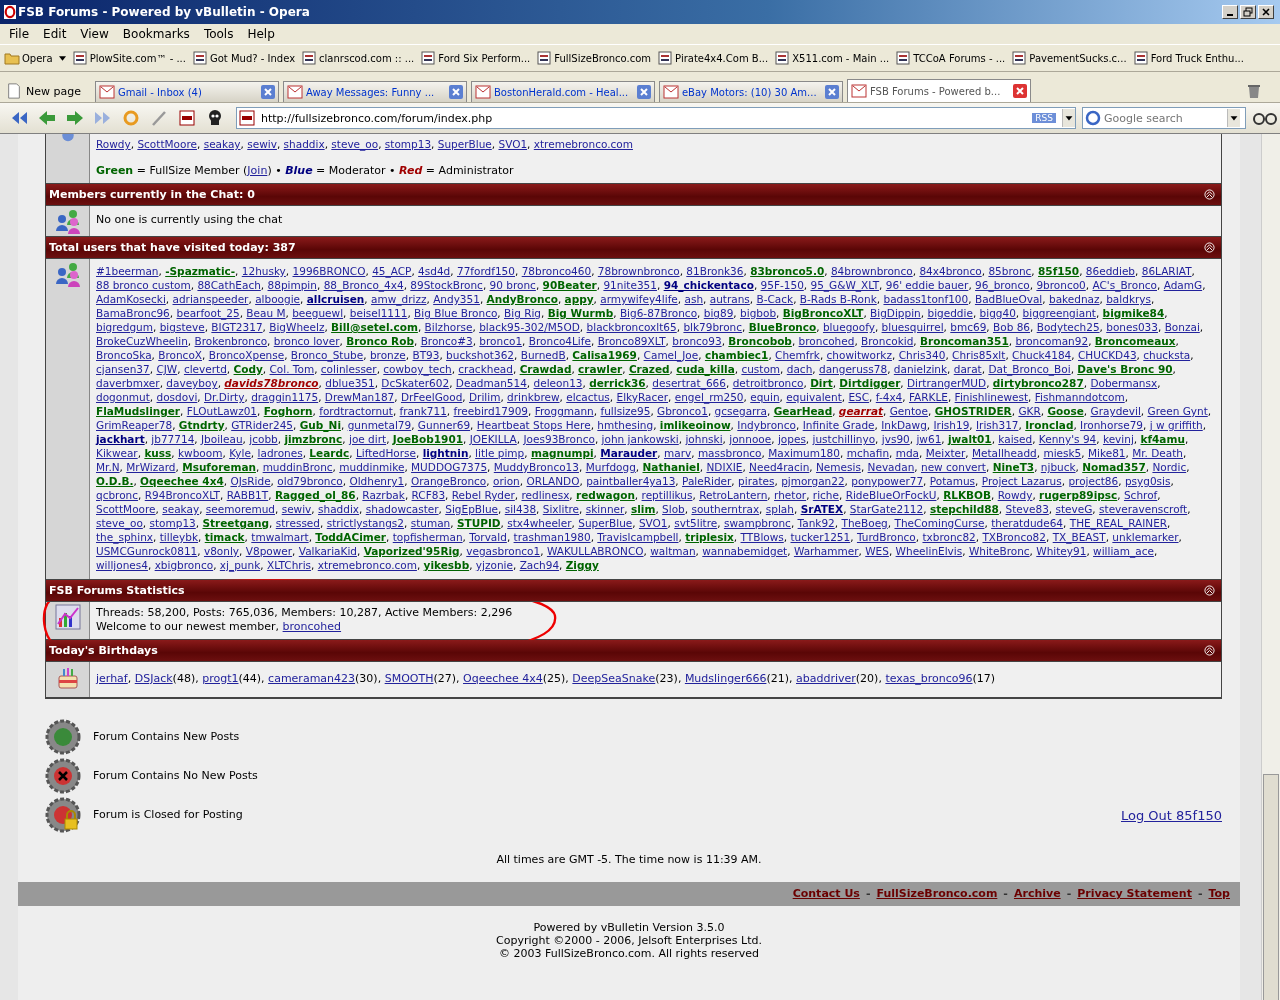 The width and height of the screenshot is (1280, 1000). What do you see at coordinates (248, 368) in the screenshot?
I see `username-link: Cody` at bounding box center [248, 368].